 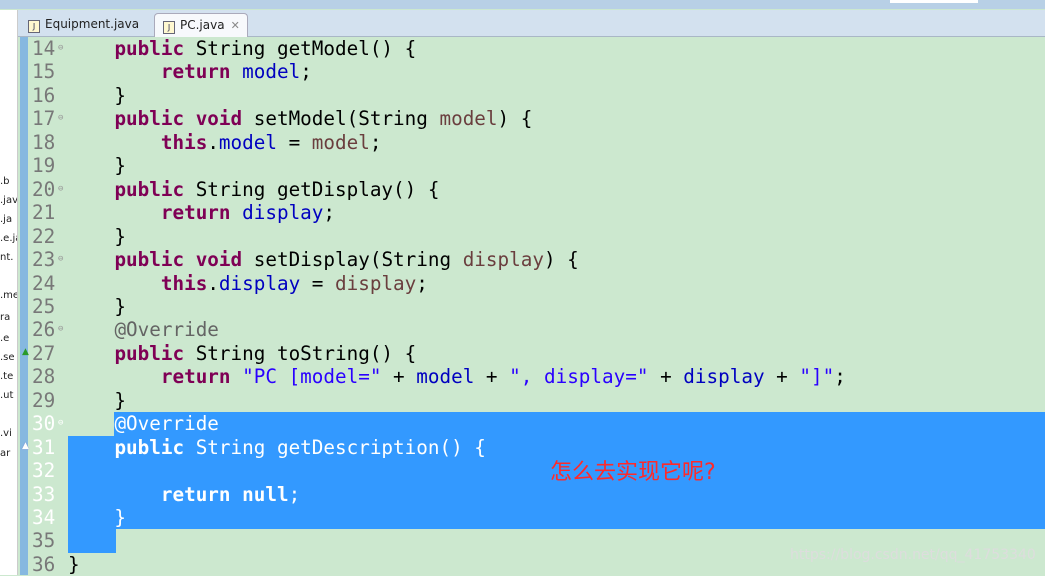 I want to click on code-line: 31 public String getDescription() {, so click(x=536, y=447).